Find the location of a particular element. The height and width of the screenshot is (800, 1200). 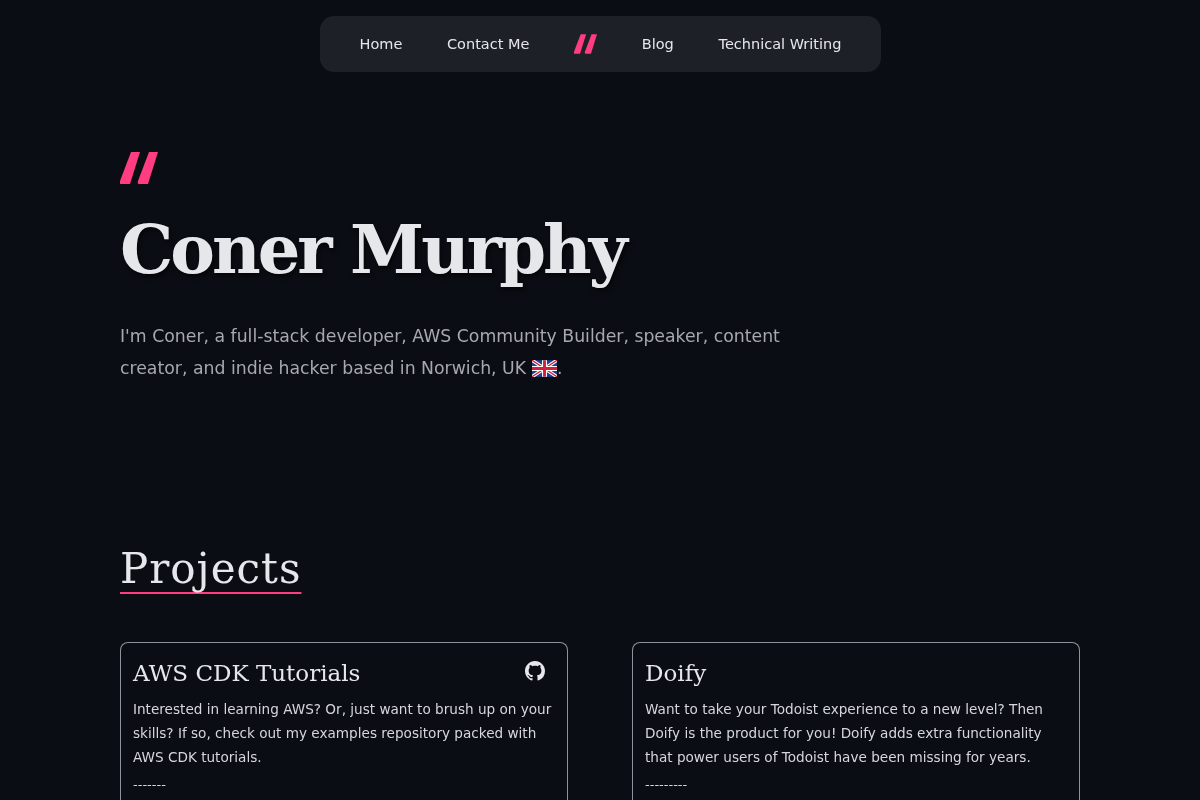

card-description: Want to take your Todoist experience to a new level? Then Doify is the product for you! Doify adds extra functionality that power users of Todoist have been missing for years. is located at coordinates (844, 733).